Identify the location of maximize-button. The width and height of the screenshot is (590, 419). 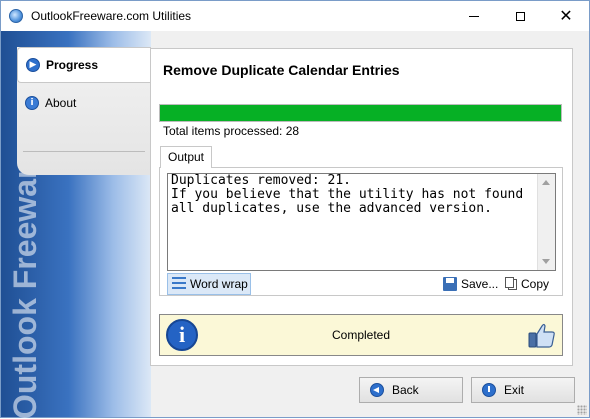
(520, 16).